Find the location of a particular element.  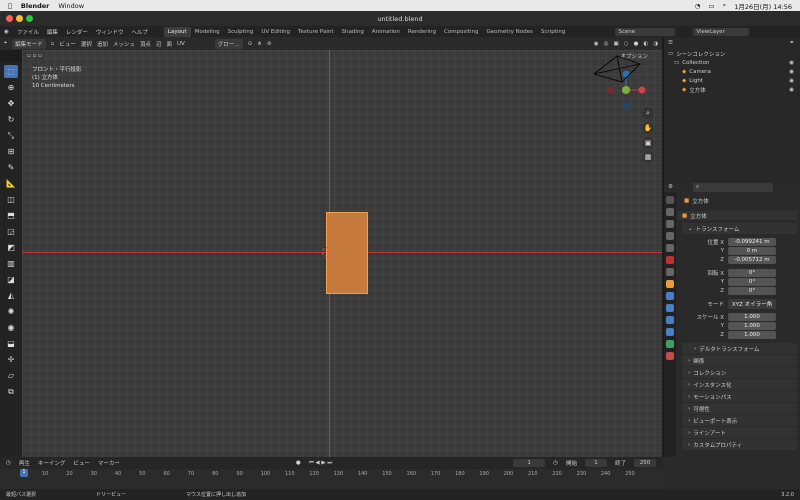

end-frame-field: 250 is located at coordinates (645, 463).